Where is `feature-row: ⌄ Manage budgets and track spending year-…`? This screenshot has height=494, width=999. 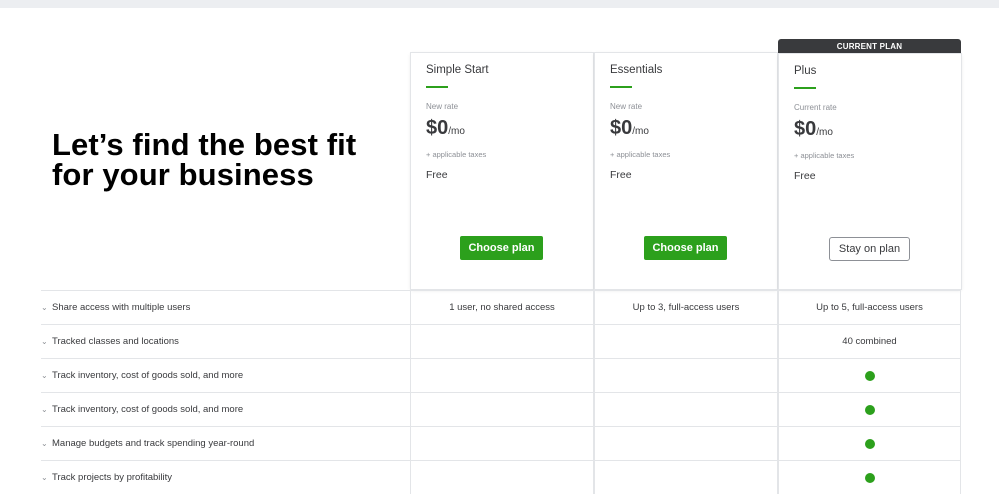 feature-row: ⌄ Manage budgets and track spending year-… is located at coordinates (501, 443).